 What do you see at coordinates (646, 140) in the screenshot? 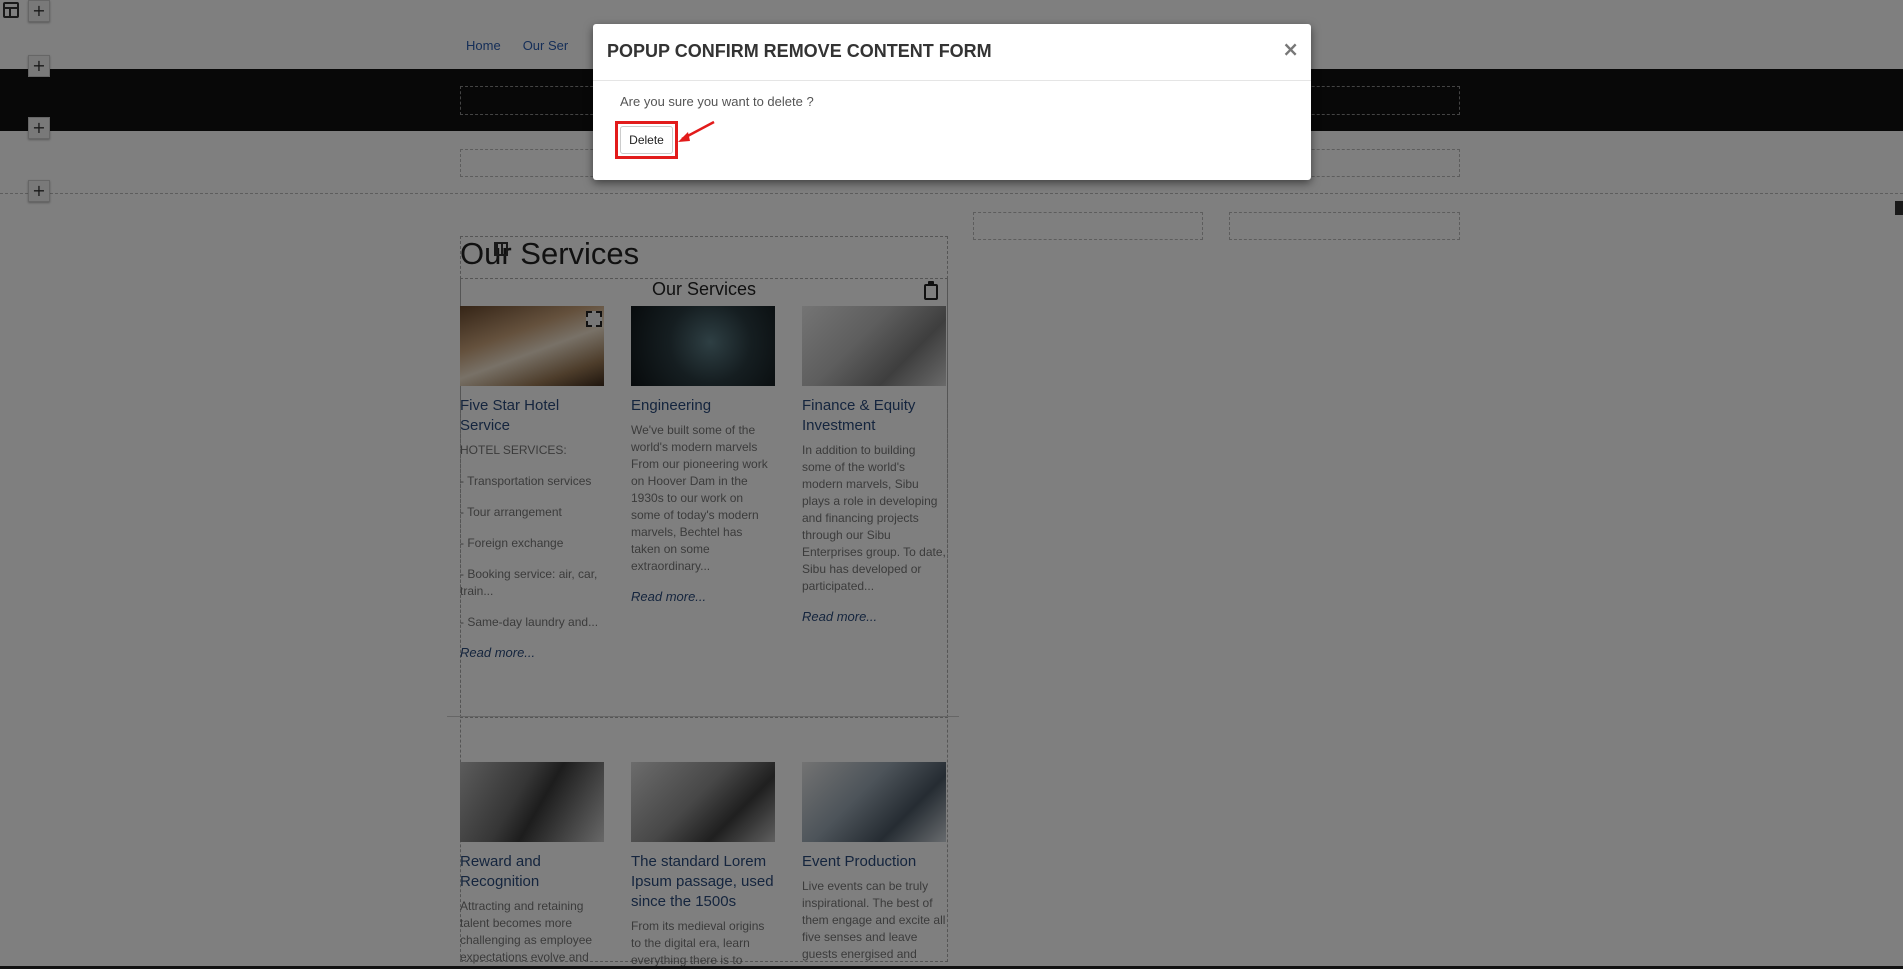
I see `delete-button: Delete` at bounding box center [646, 140].